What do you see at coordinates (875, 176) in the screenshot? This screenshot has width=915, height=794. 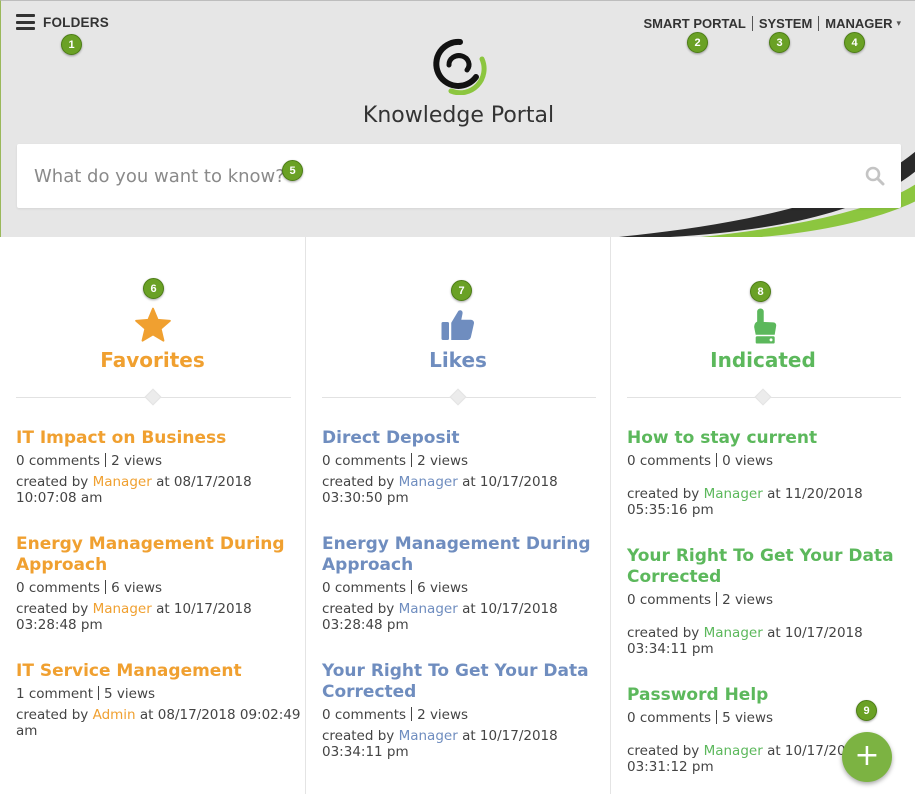 I see `search-icon` at bounding box center [875, 176].